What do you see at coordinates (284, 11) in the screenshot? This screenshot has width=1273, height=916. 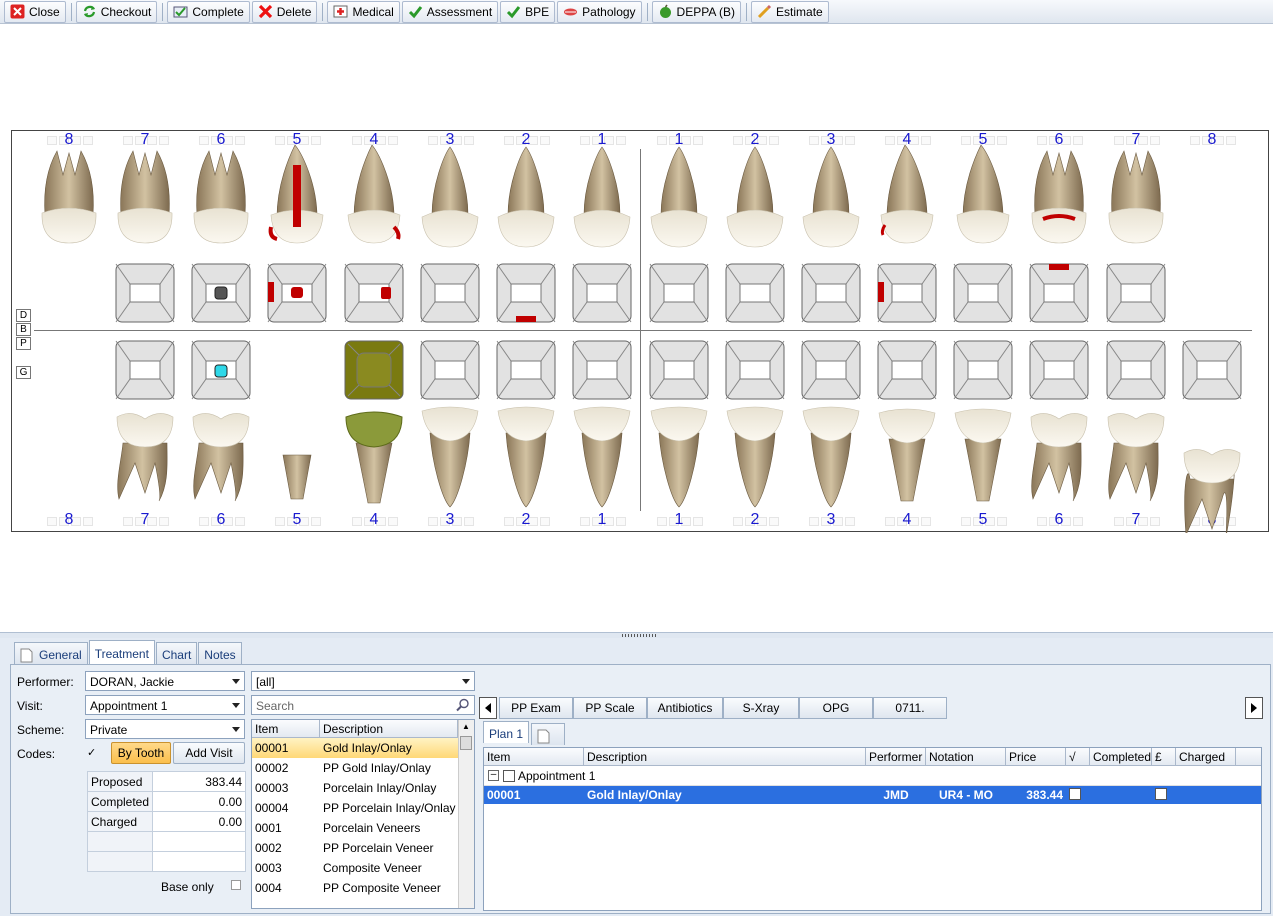 I see `delete-button: Delete` at bounding box center [284, 11].